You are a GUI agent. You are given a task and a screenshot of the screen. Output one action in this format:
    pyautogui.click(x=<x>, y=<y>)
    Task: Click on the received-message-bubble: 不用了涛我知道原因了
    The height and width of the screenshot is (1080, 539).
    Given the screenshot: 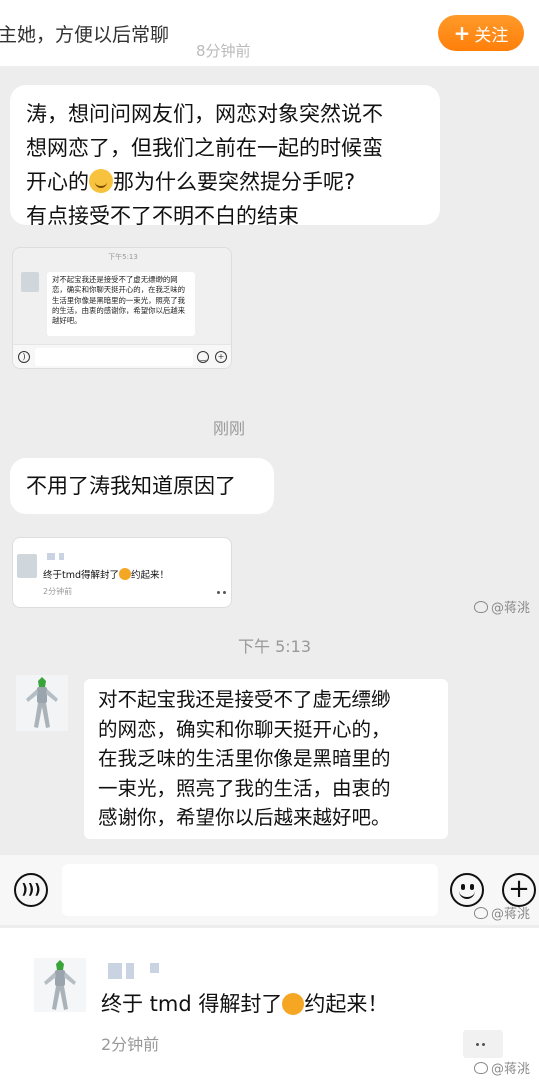 What is the action you would take?
    pyautogui.click(x=142, y=486)
    